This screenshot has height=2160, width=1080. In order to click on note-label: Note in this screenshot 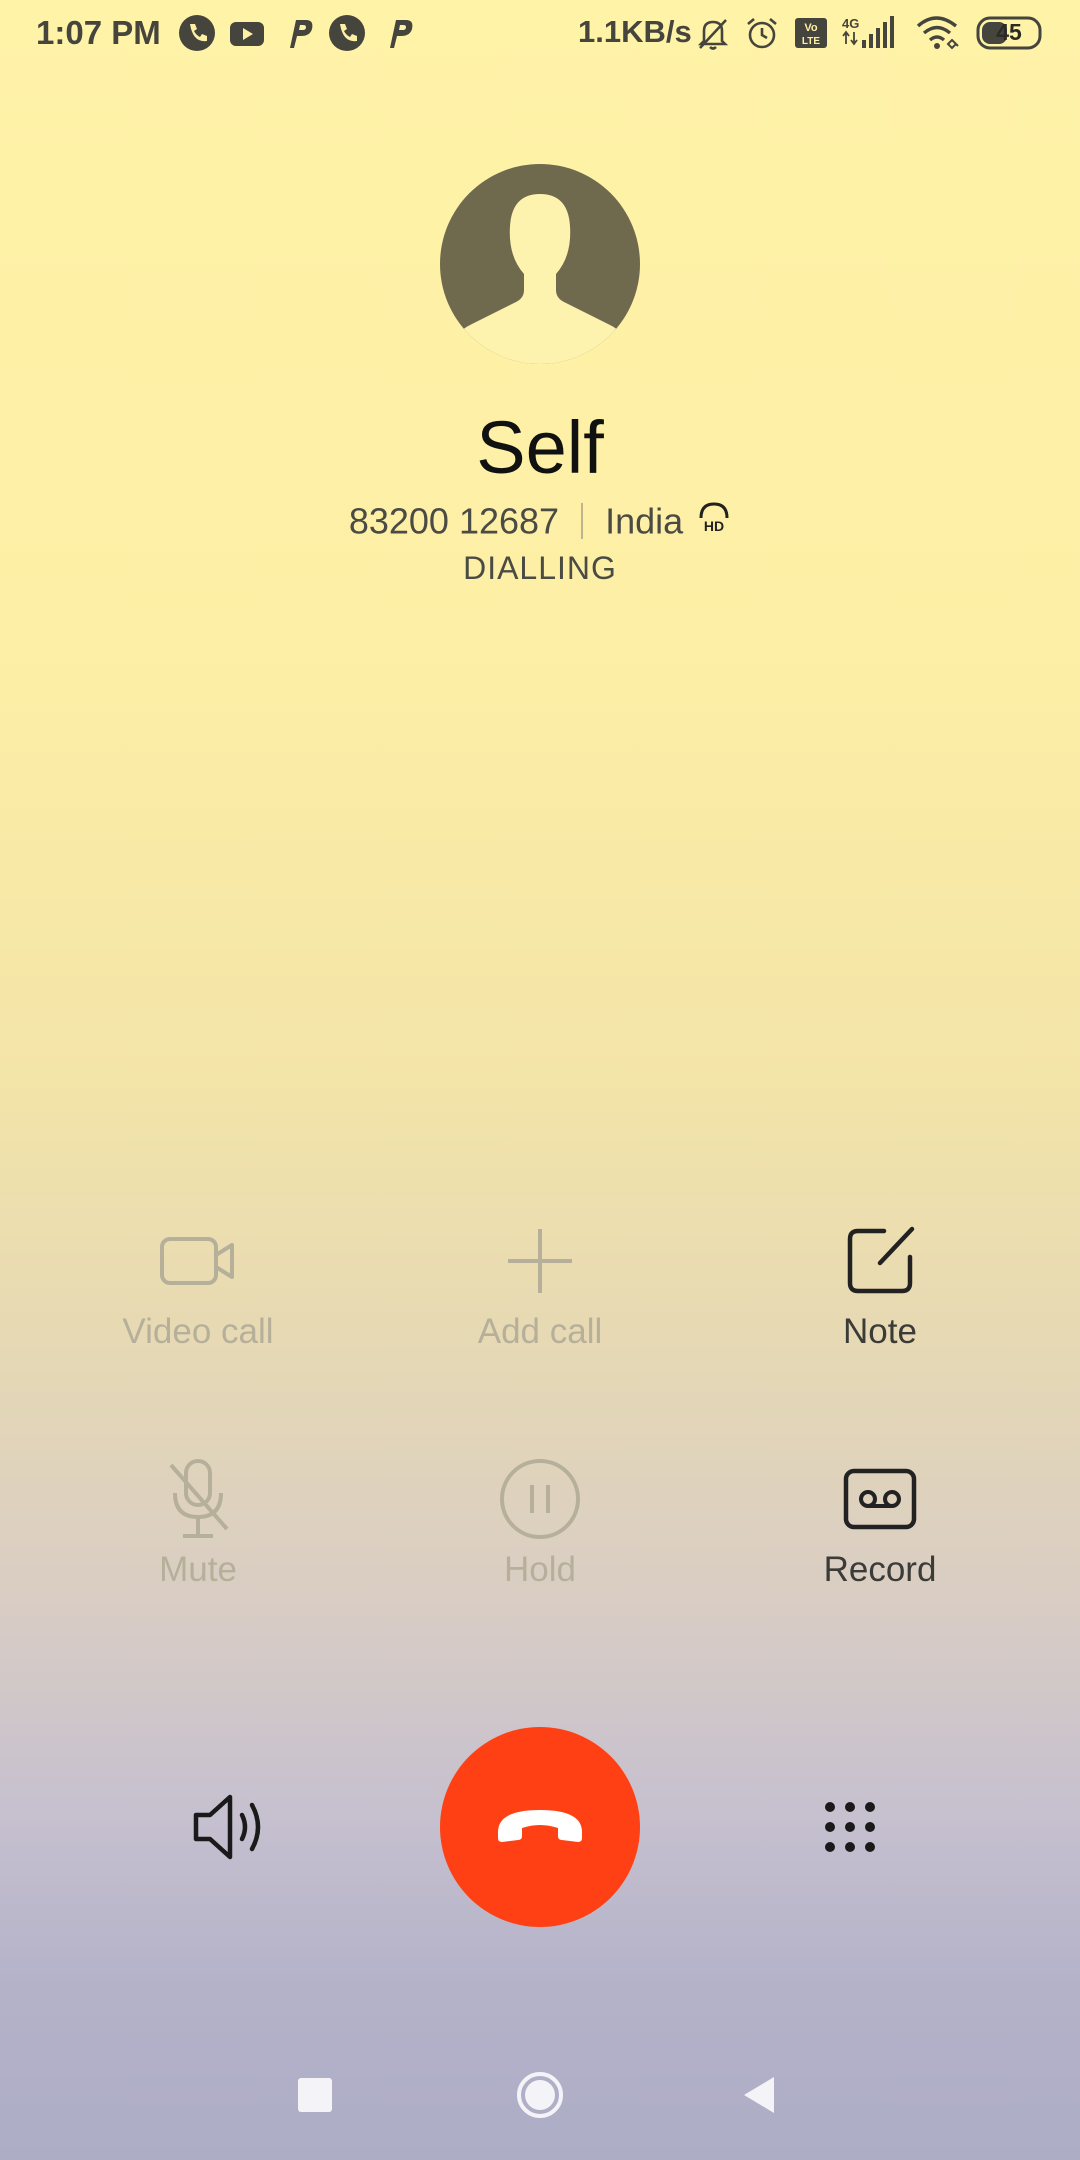, I will do `click(880, 1331)`.